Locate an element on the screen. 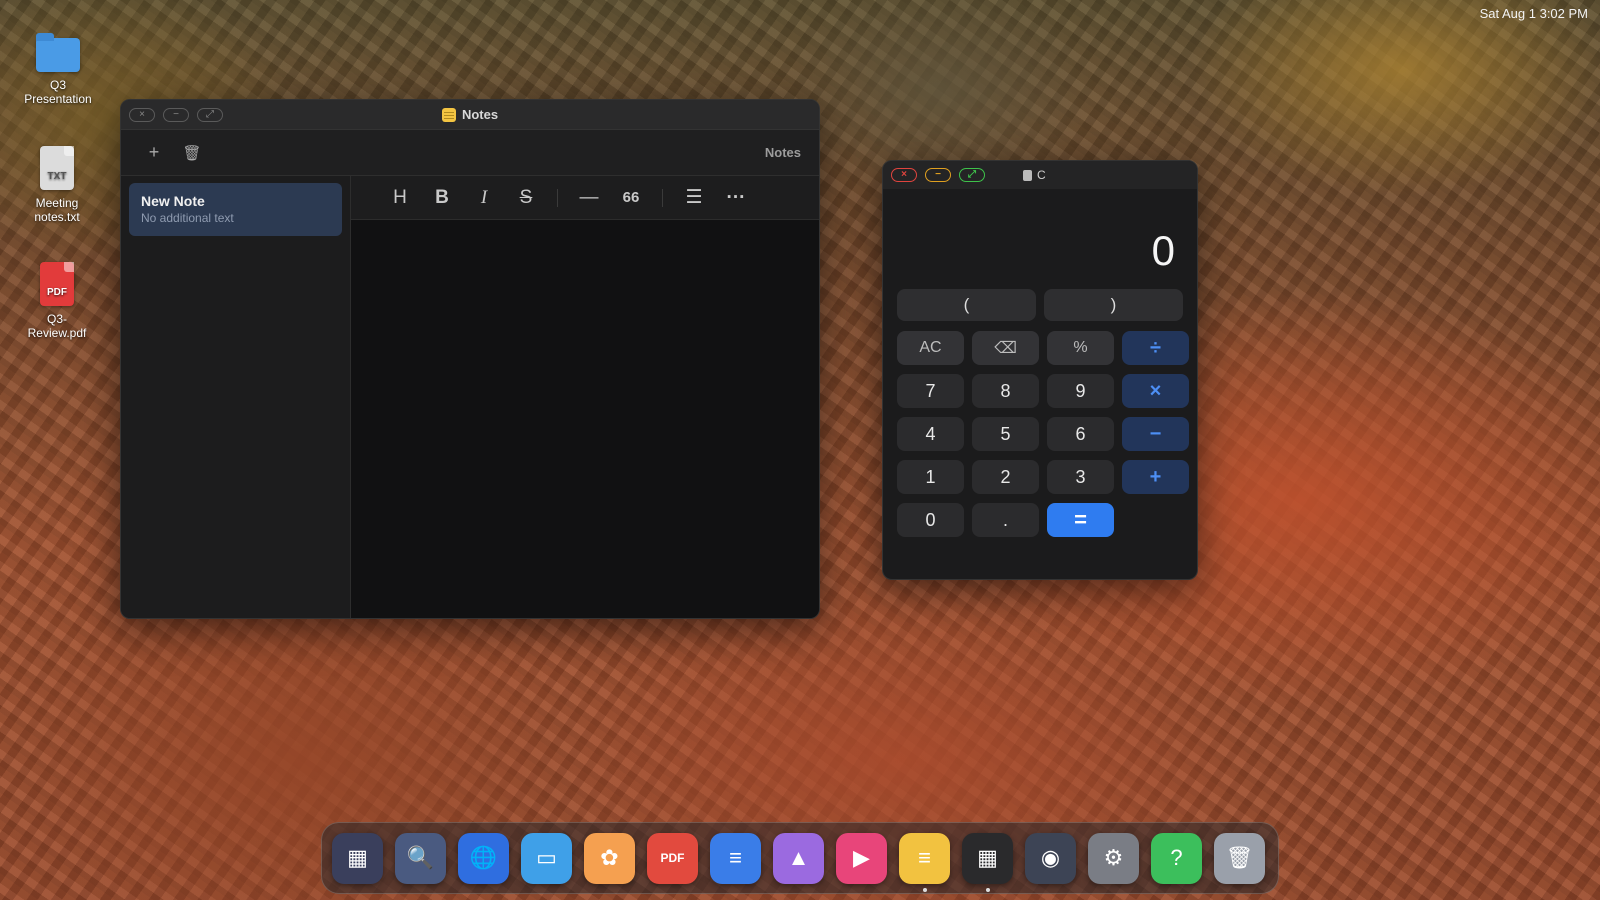 The height and width of the screenshot is (900, 1600). dock-item-trash: 🗑 is located at coordinates (1239, 858).